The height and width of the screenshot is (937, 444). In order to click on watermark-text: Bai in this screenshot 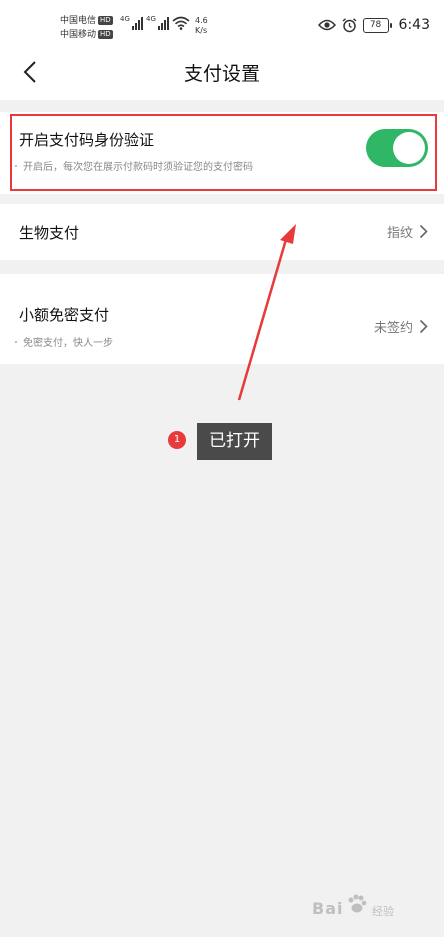, I will do `click(328, 908)`.